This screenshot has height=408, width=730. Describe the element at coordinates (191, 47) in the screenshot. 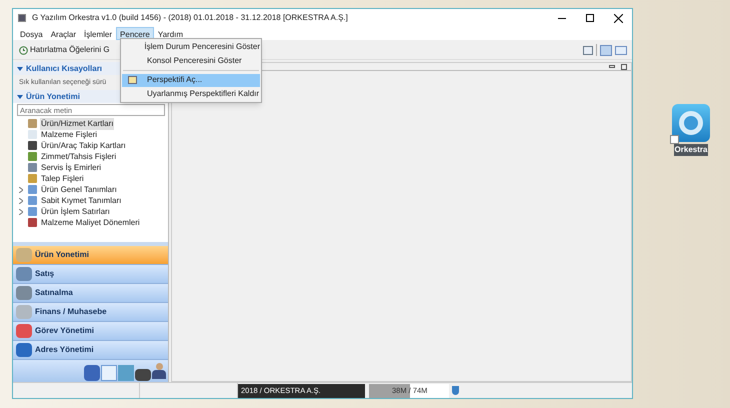

I see `menu-item: İşlem Durum Penceresini Göster` at that location.